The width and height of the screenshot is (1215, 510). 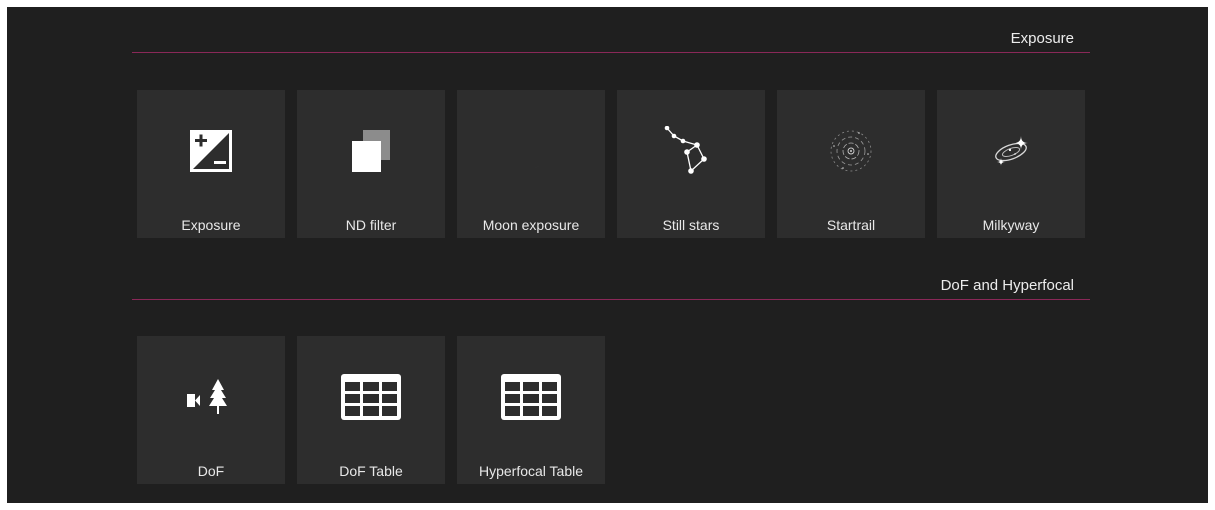 What do you see at coordinates (371, 151) in the screenshot?
I see `nd-filter-icon` at bounding box center [371, 151].